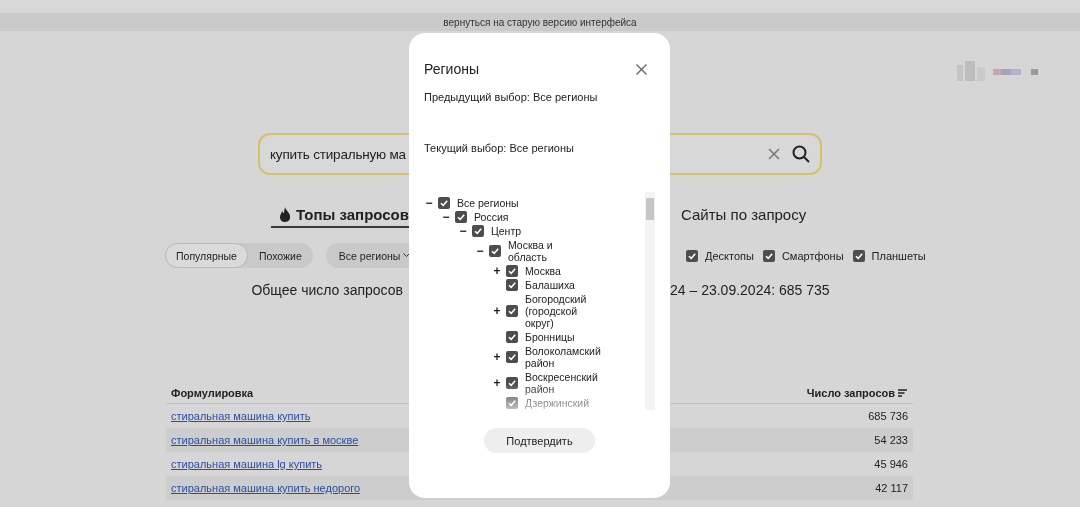 This screenshot has width=1080, height=507. What do you see at coordinates (888, 416) in the screenshot?
I see `table-cell: 685 736` at bounding box center [888, 416].